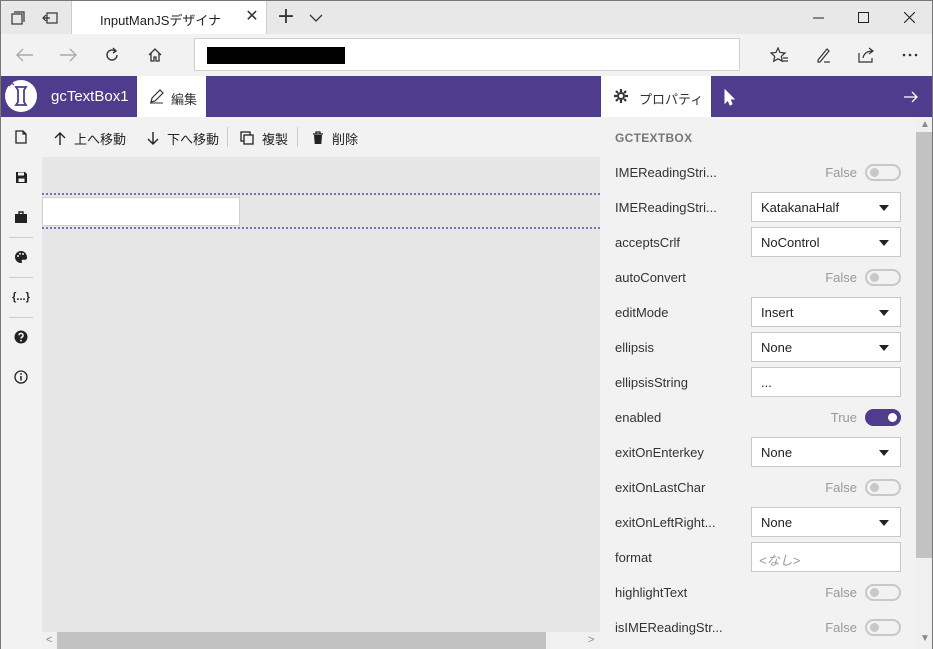 The image size is (933, 649). Describe the element at coordinates (316, 18) in the screenshot. I see `chevron-down-icon` at that location.